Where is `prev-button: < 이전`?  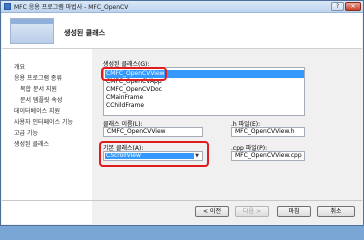
prev-button: < 이전 is located at coordinates (212, 211).